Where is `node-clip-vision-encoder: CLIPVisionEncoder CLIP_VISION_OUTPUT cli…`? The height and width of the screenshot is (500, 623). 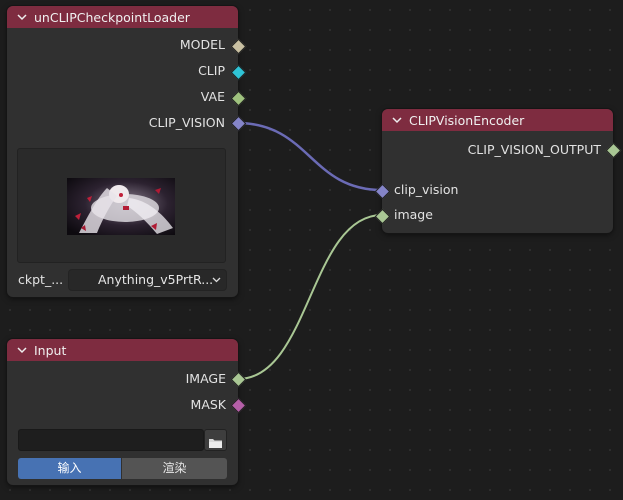
node-clip-vision-encoder: CLIPVisionEncoder CLIP_VISION_OUTPUT cli… is located at coordinates (498, 171).